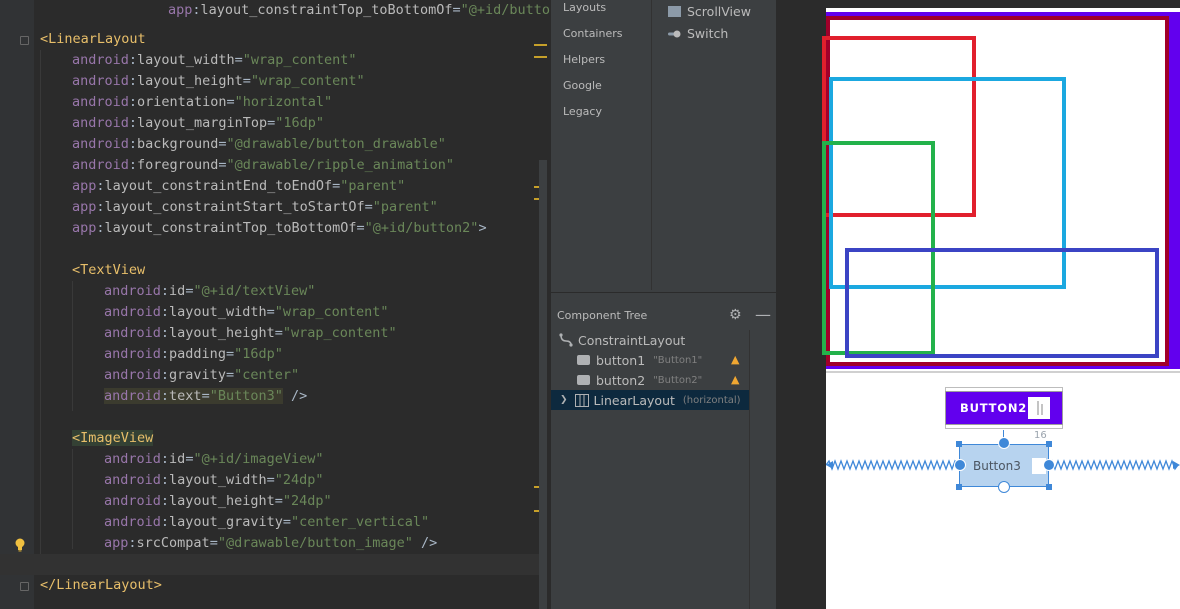 The height and width of the screenshot is (609, 1180). I want to click on code-token: layout_width, so click(218, 312).